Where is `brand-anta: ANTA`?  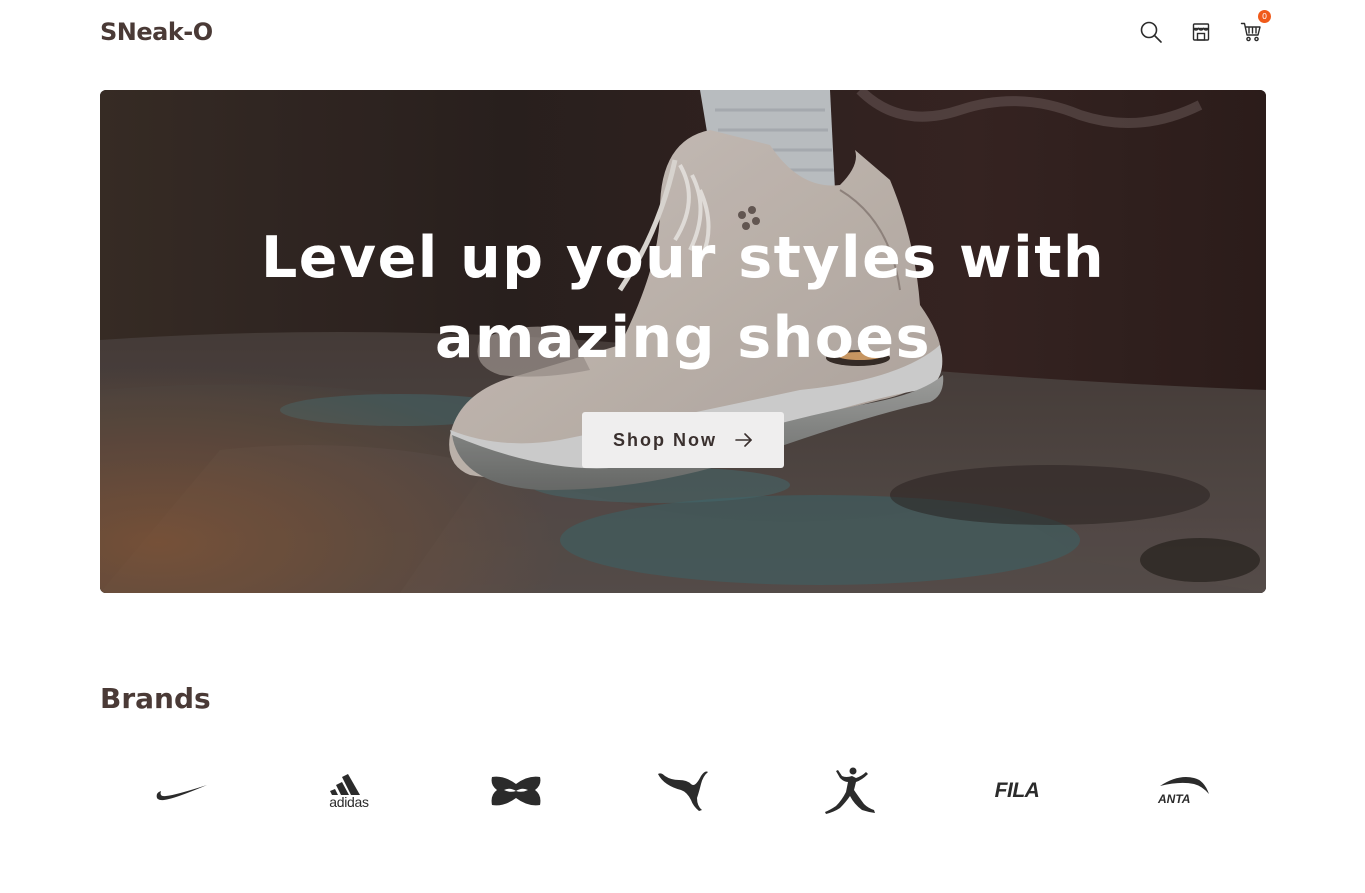
brand-anta: ANTA is located at coordinates (1184, 791).